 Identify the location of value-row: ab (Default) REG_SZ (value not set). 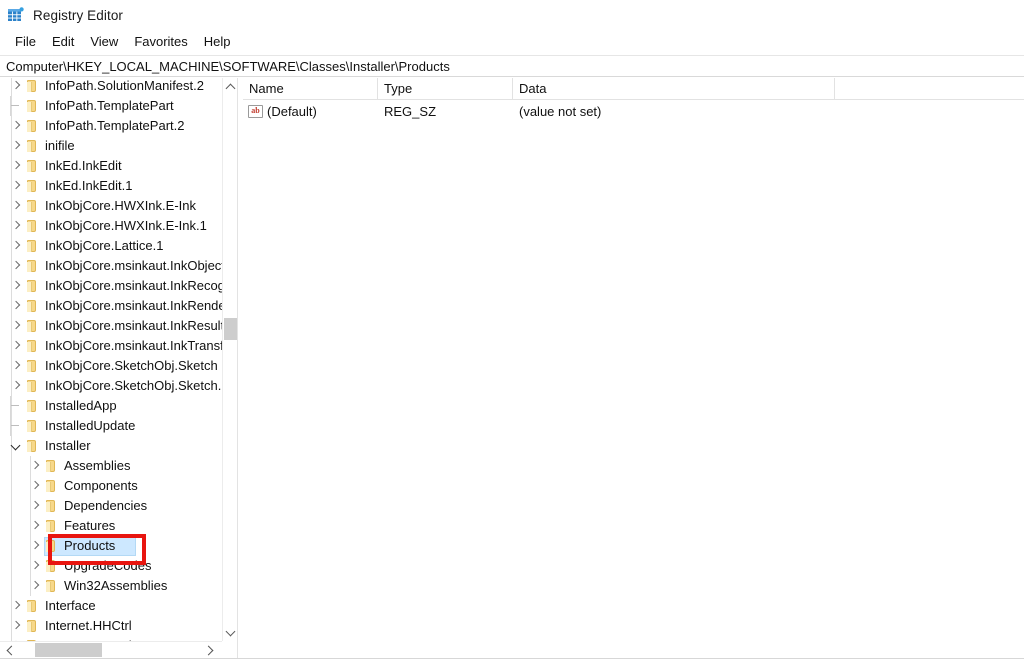
(633, 111).